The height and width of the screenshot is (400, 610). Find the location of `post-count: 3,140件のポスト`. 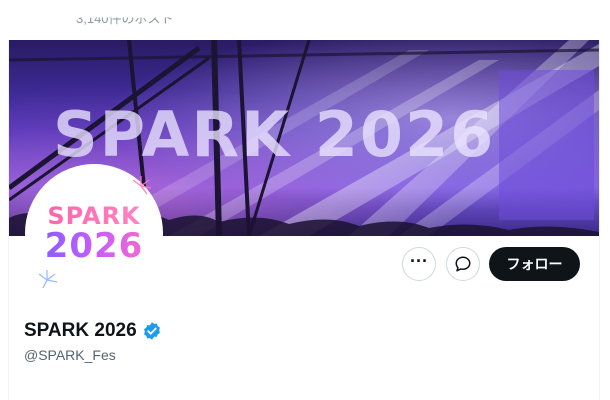

post-count: 3,140件のポスト is located at coordinates (125, 19).